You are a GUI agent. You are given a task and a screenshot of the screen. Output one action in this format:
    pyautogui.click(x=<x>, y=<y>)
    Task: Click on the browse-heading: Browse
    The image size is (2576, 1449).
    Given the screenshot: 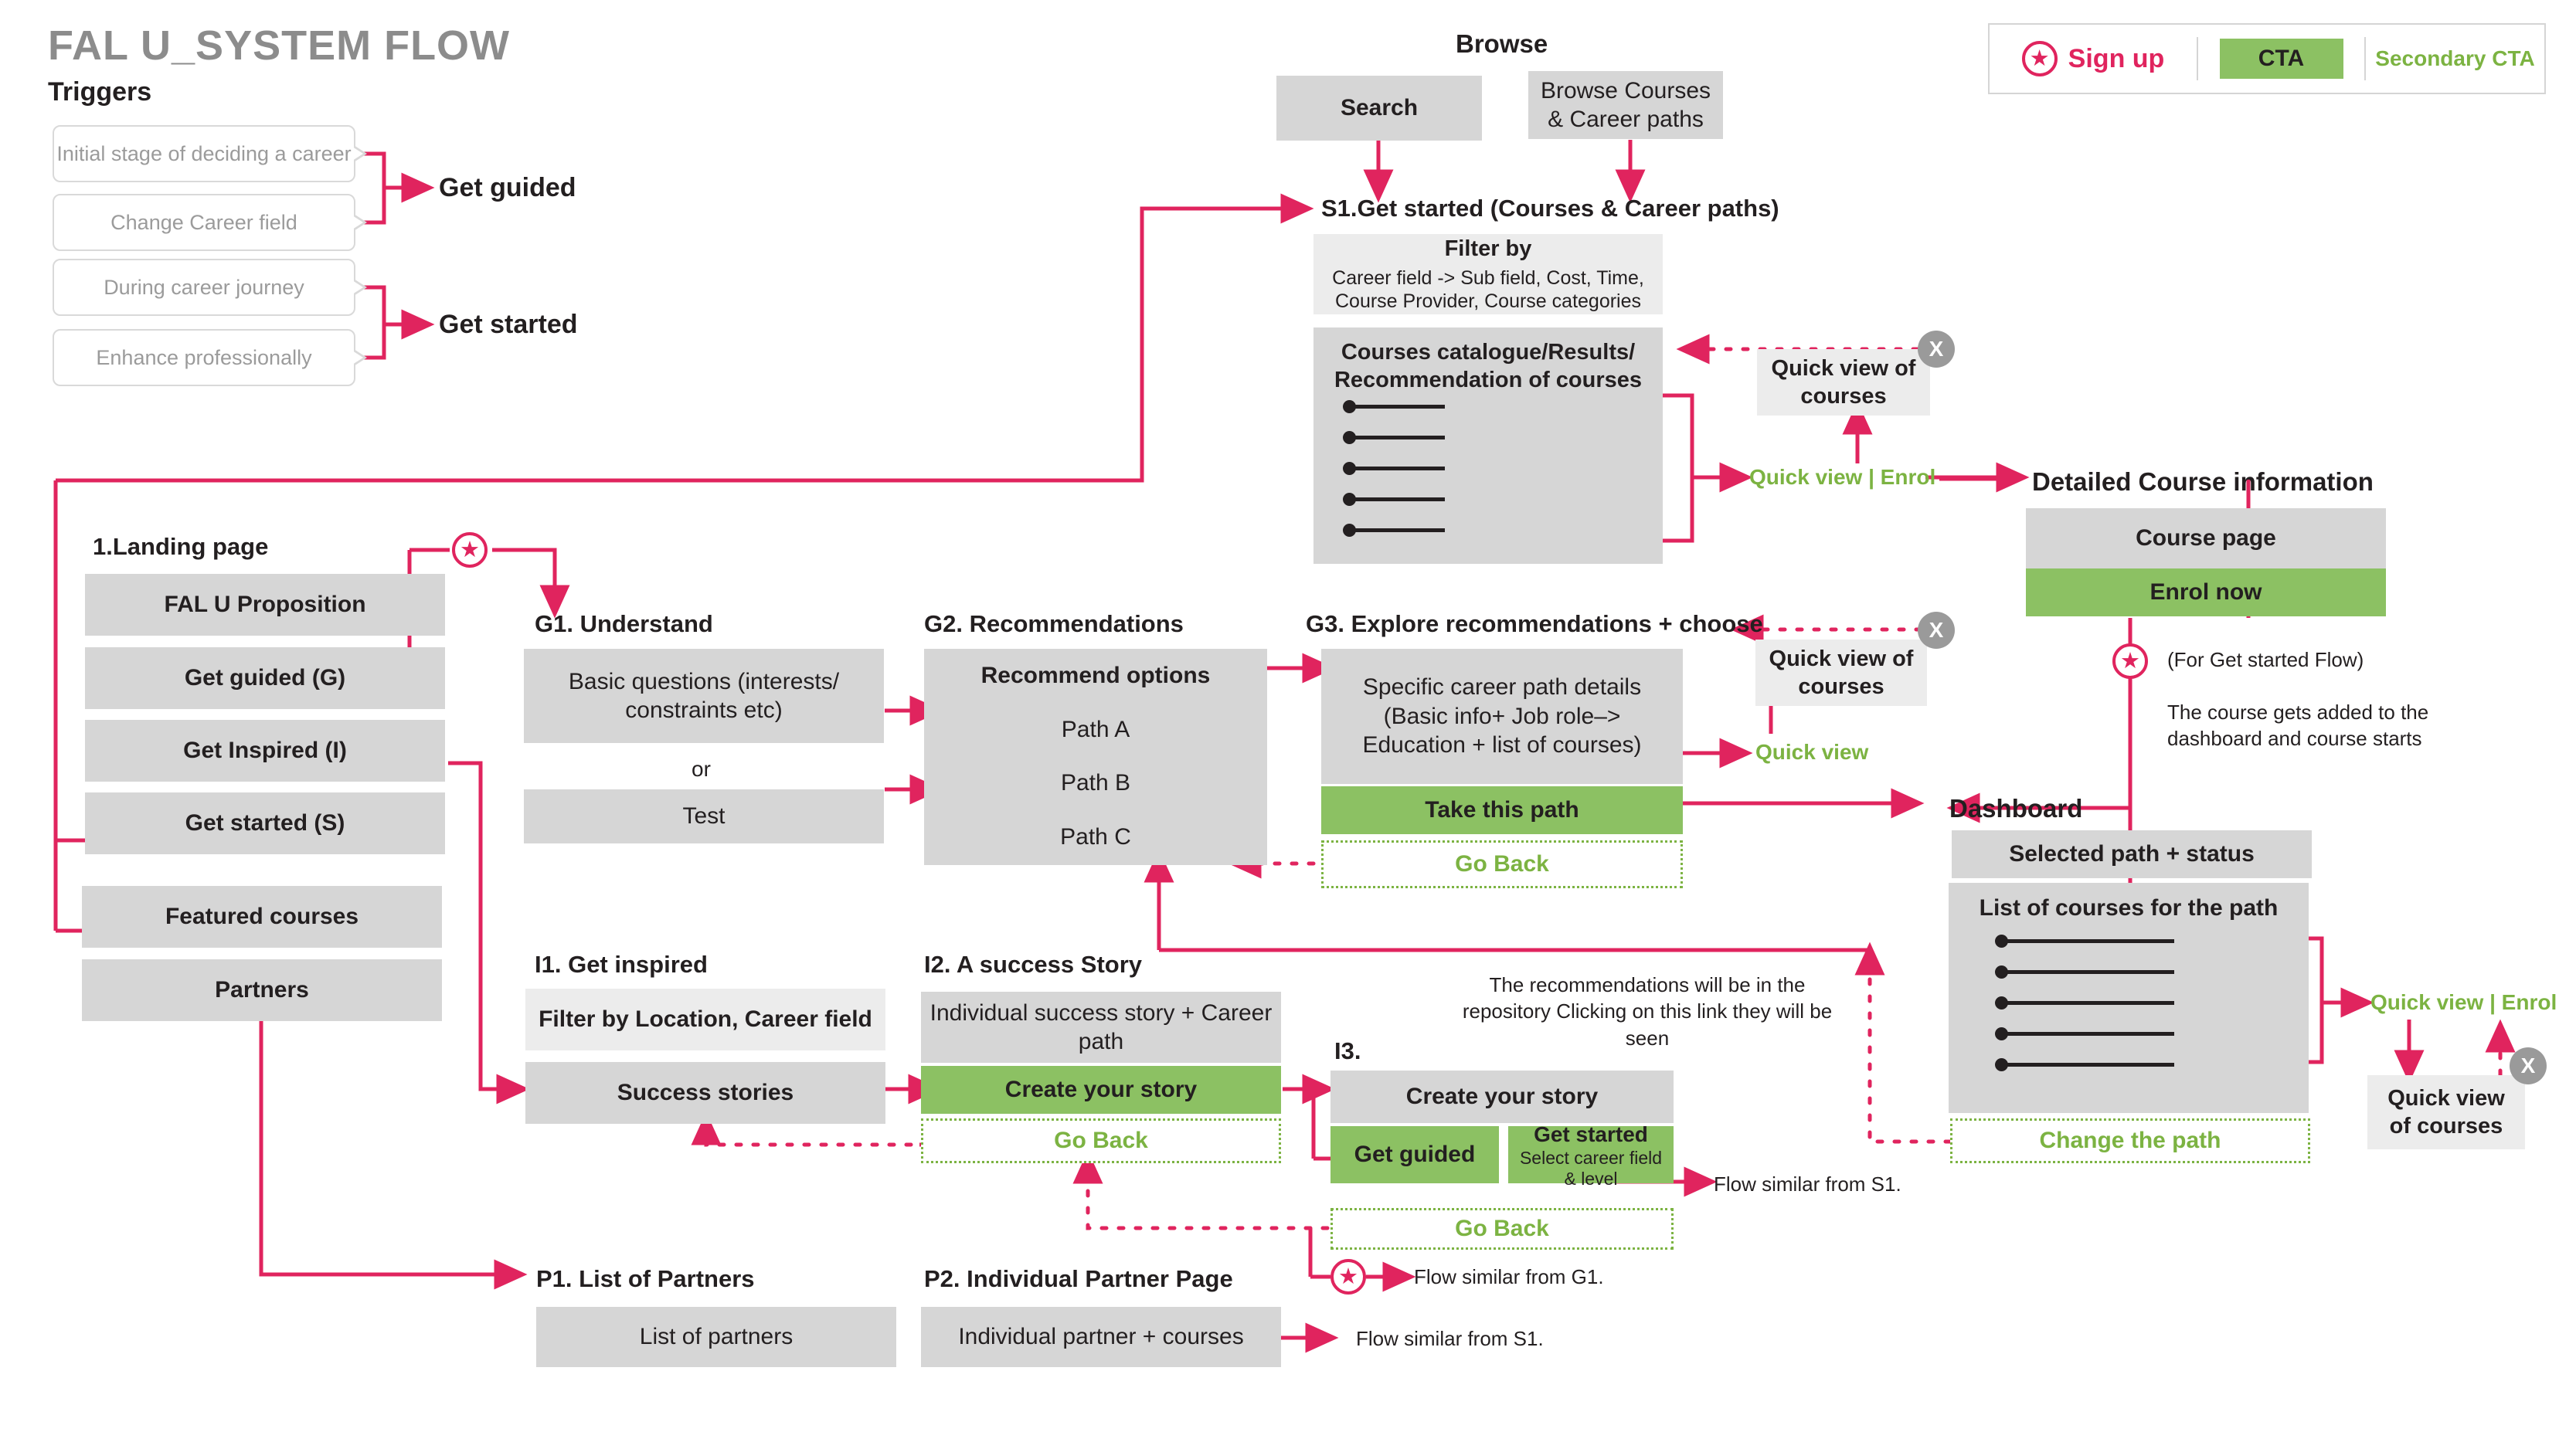 What is the action you would take?
    pyautogui.click(x=1502, y=43)
    